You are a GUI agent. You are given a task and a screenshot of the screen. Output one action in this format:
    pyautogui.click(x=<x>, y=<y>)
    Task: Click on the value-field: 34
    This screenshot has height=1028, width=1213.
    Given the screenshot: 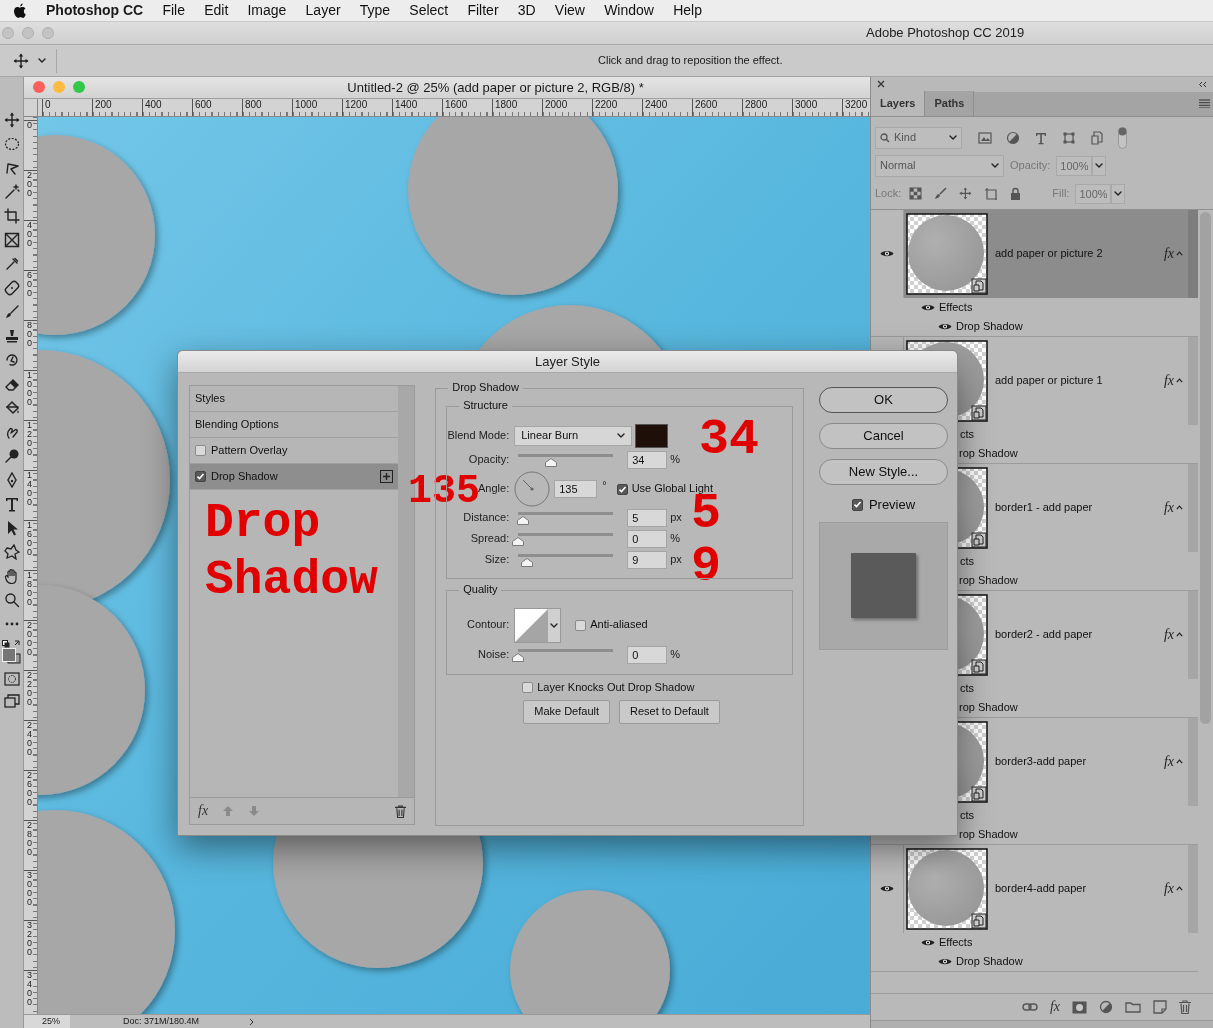 What is the action you would take?
    pyautogui.click(x=647, y=459)
    